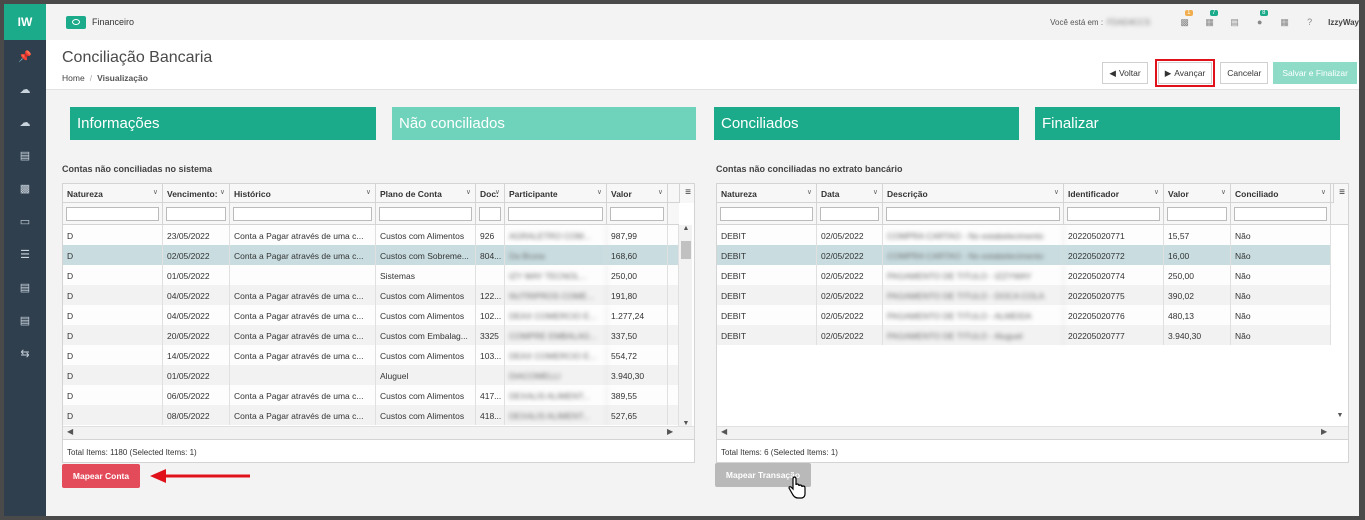  I want to click on vertical-scrollbar: ▲ ▼, so click(685, 327).